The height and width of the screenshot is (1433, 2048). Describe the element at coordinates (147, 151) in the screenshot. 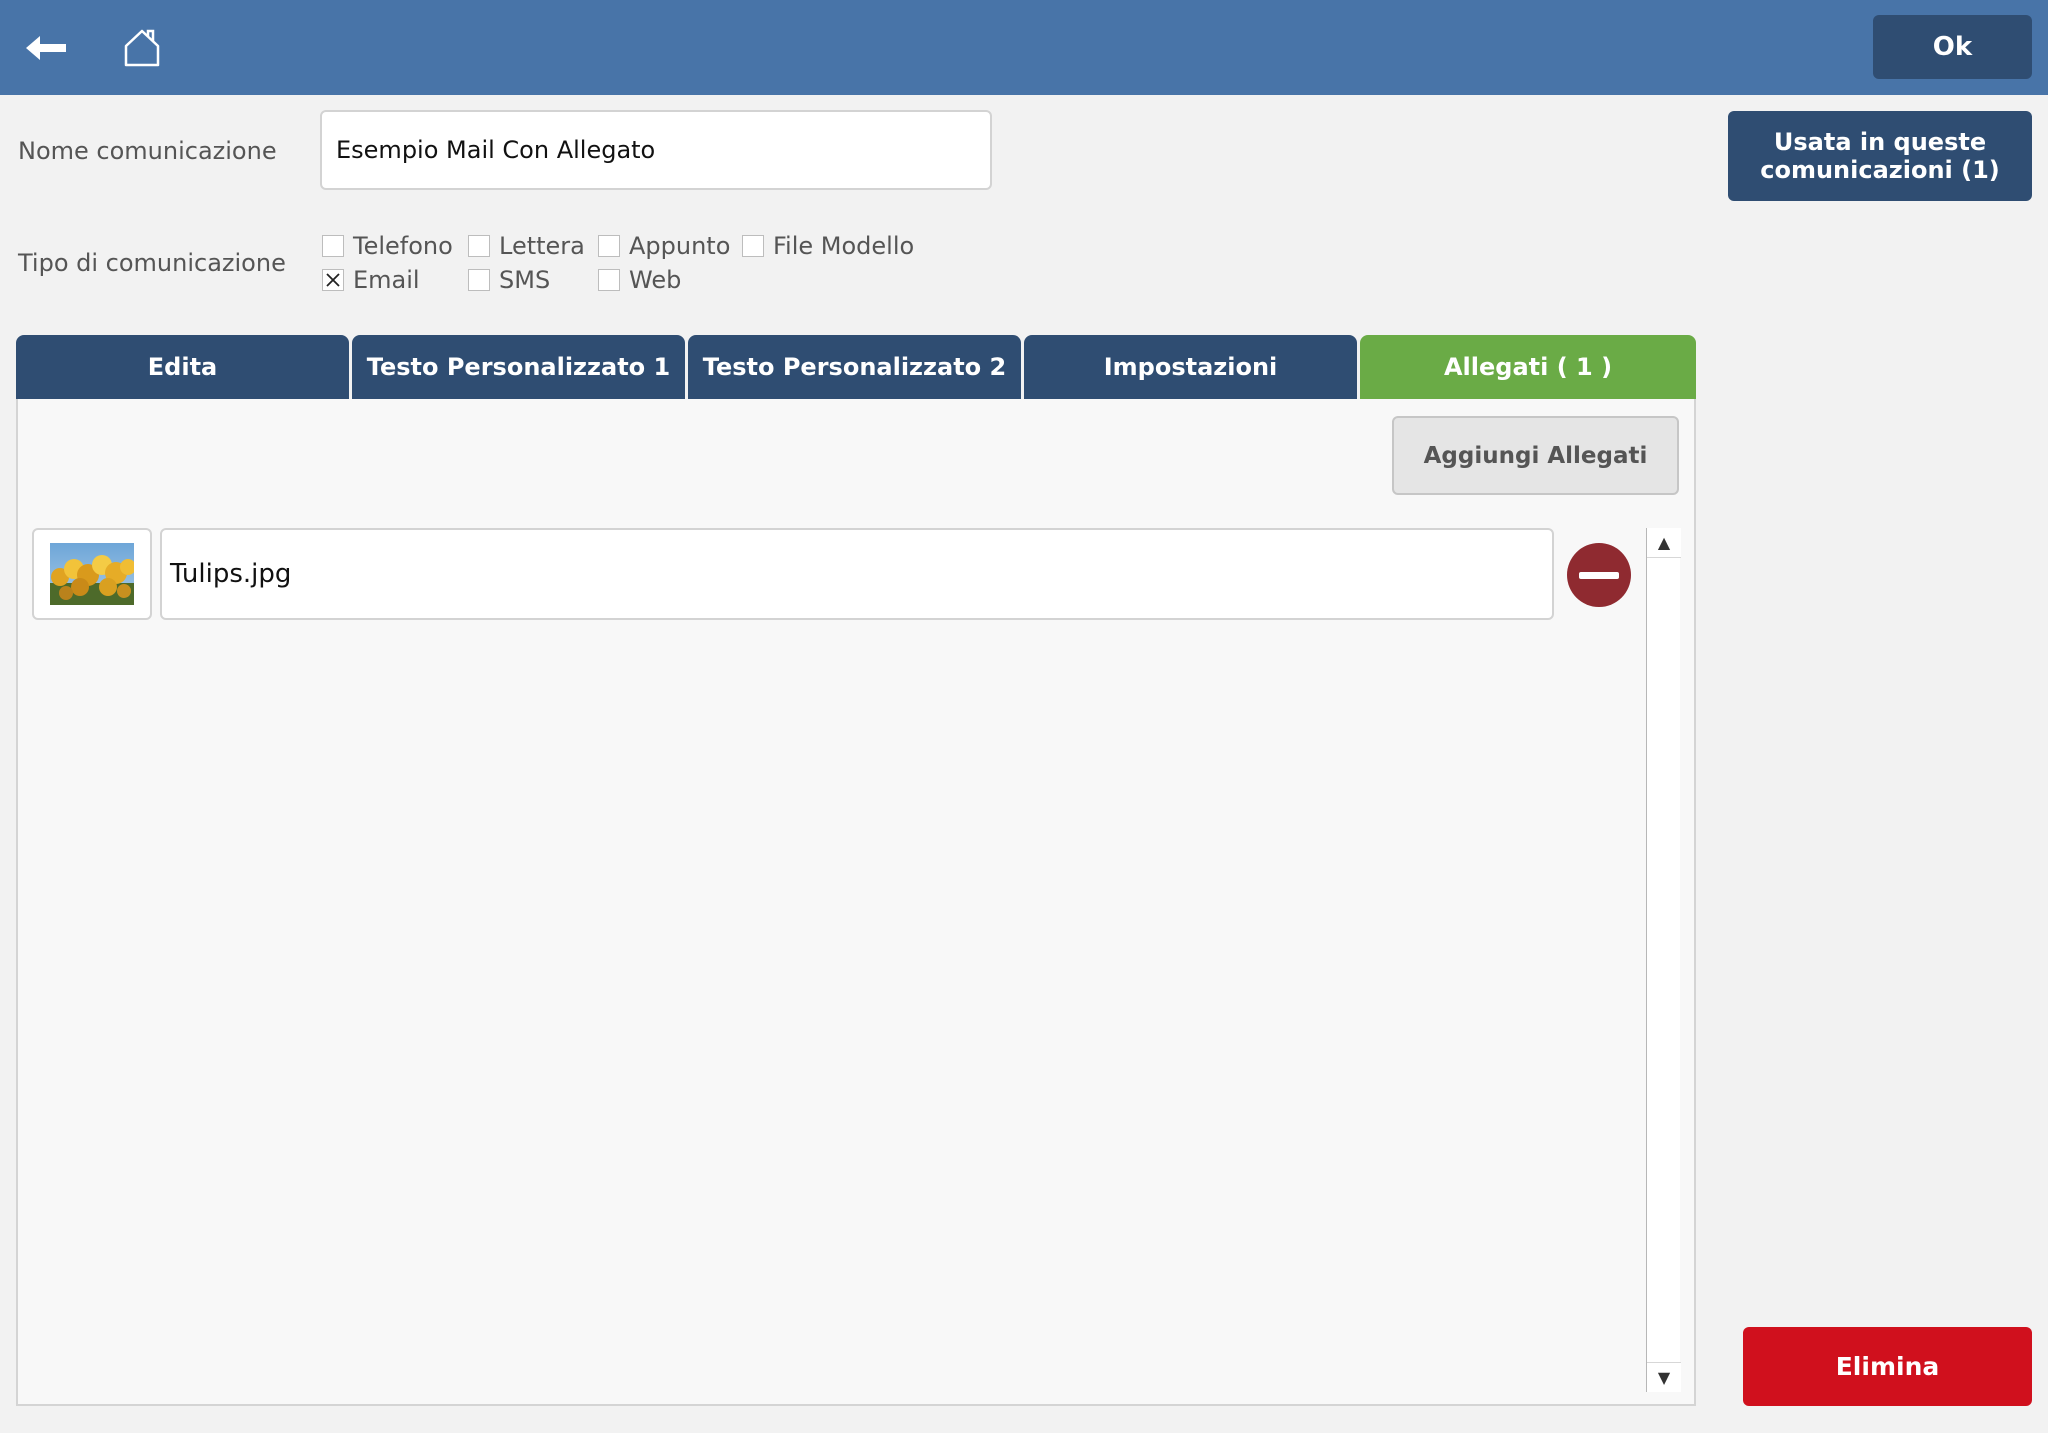

I see `name-label: Nome comunicazione` at that location.